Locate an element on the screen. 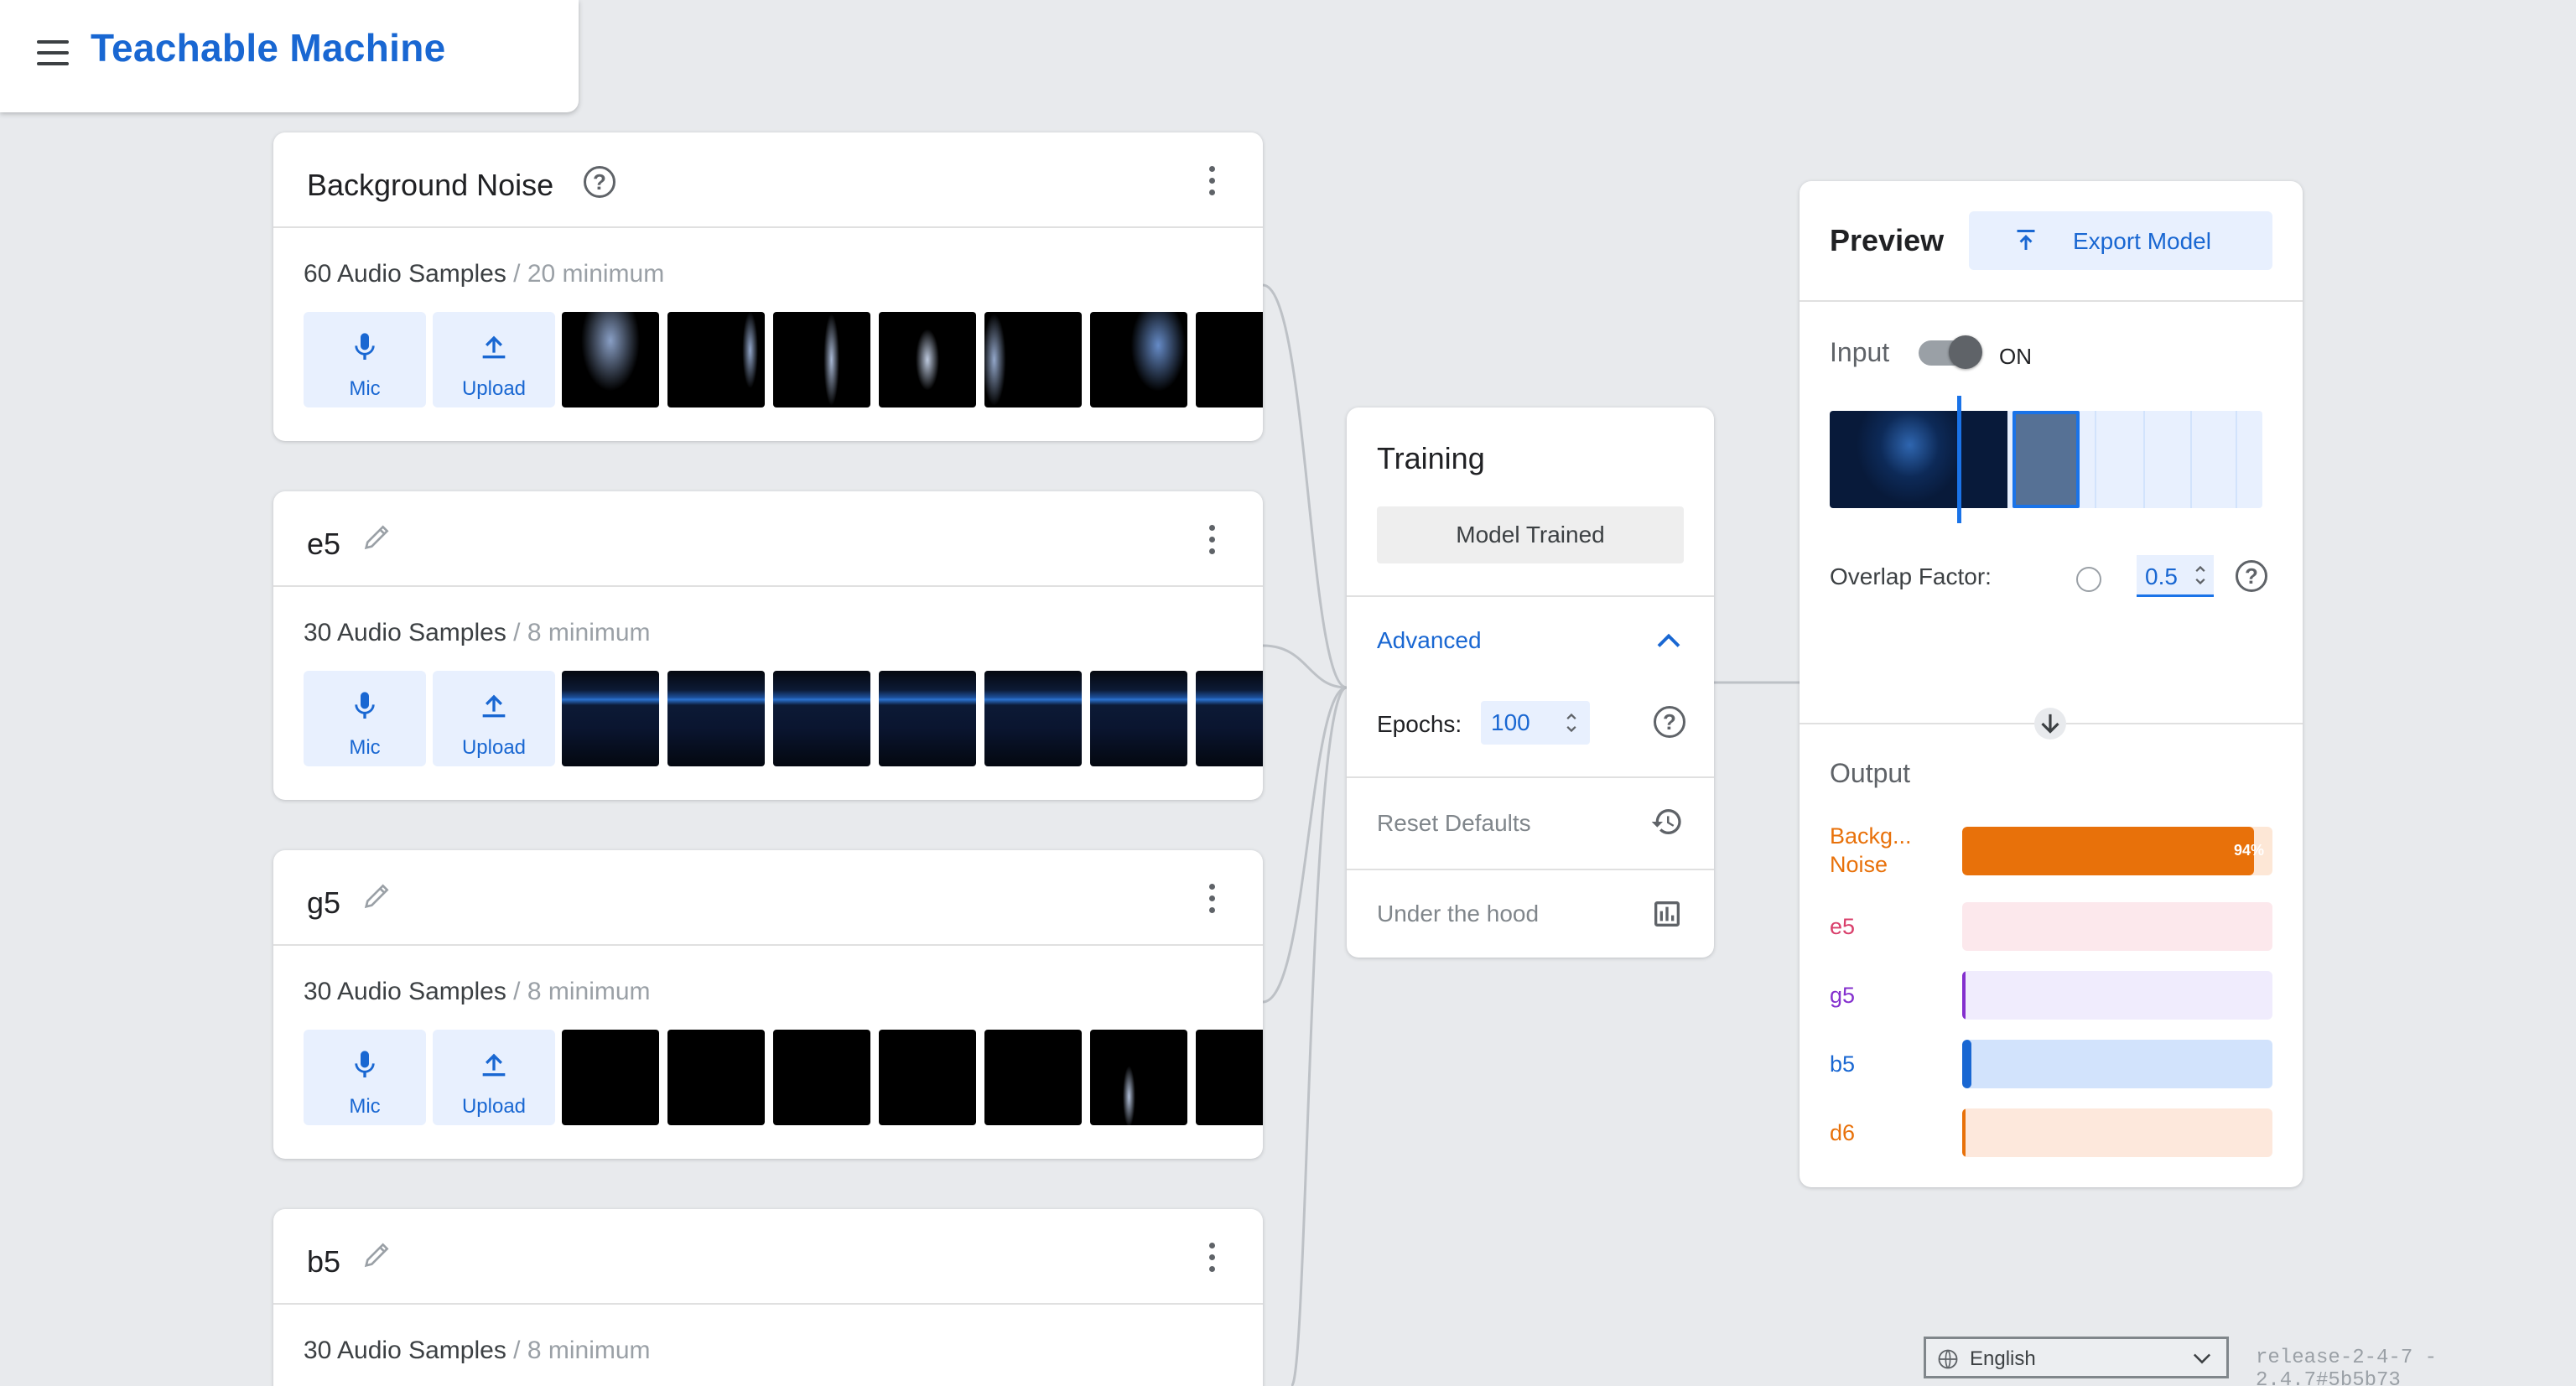 The width and height of the screenshot is (2576, 1386). output-percentage: 94% is located at coordinates (2248, 851).